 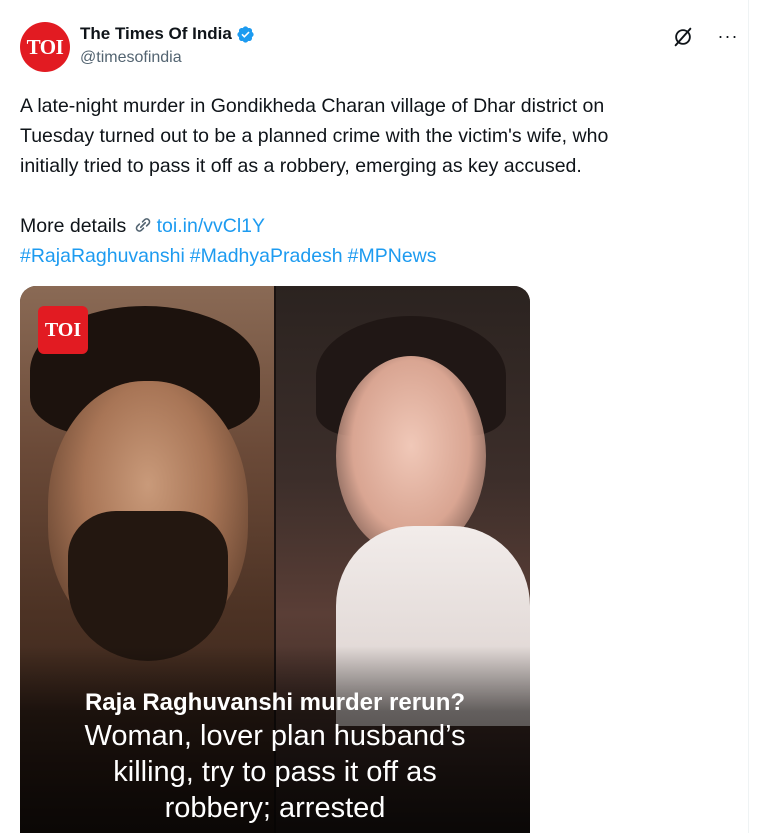 What do you see at coordinates (728, 36) in the screenshot?
I see `more-options-button: ···` at bounding box center [728, 36].